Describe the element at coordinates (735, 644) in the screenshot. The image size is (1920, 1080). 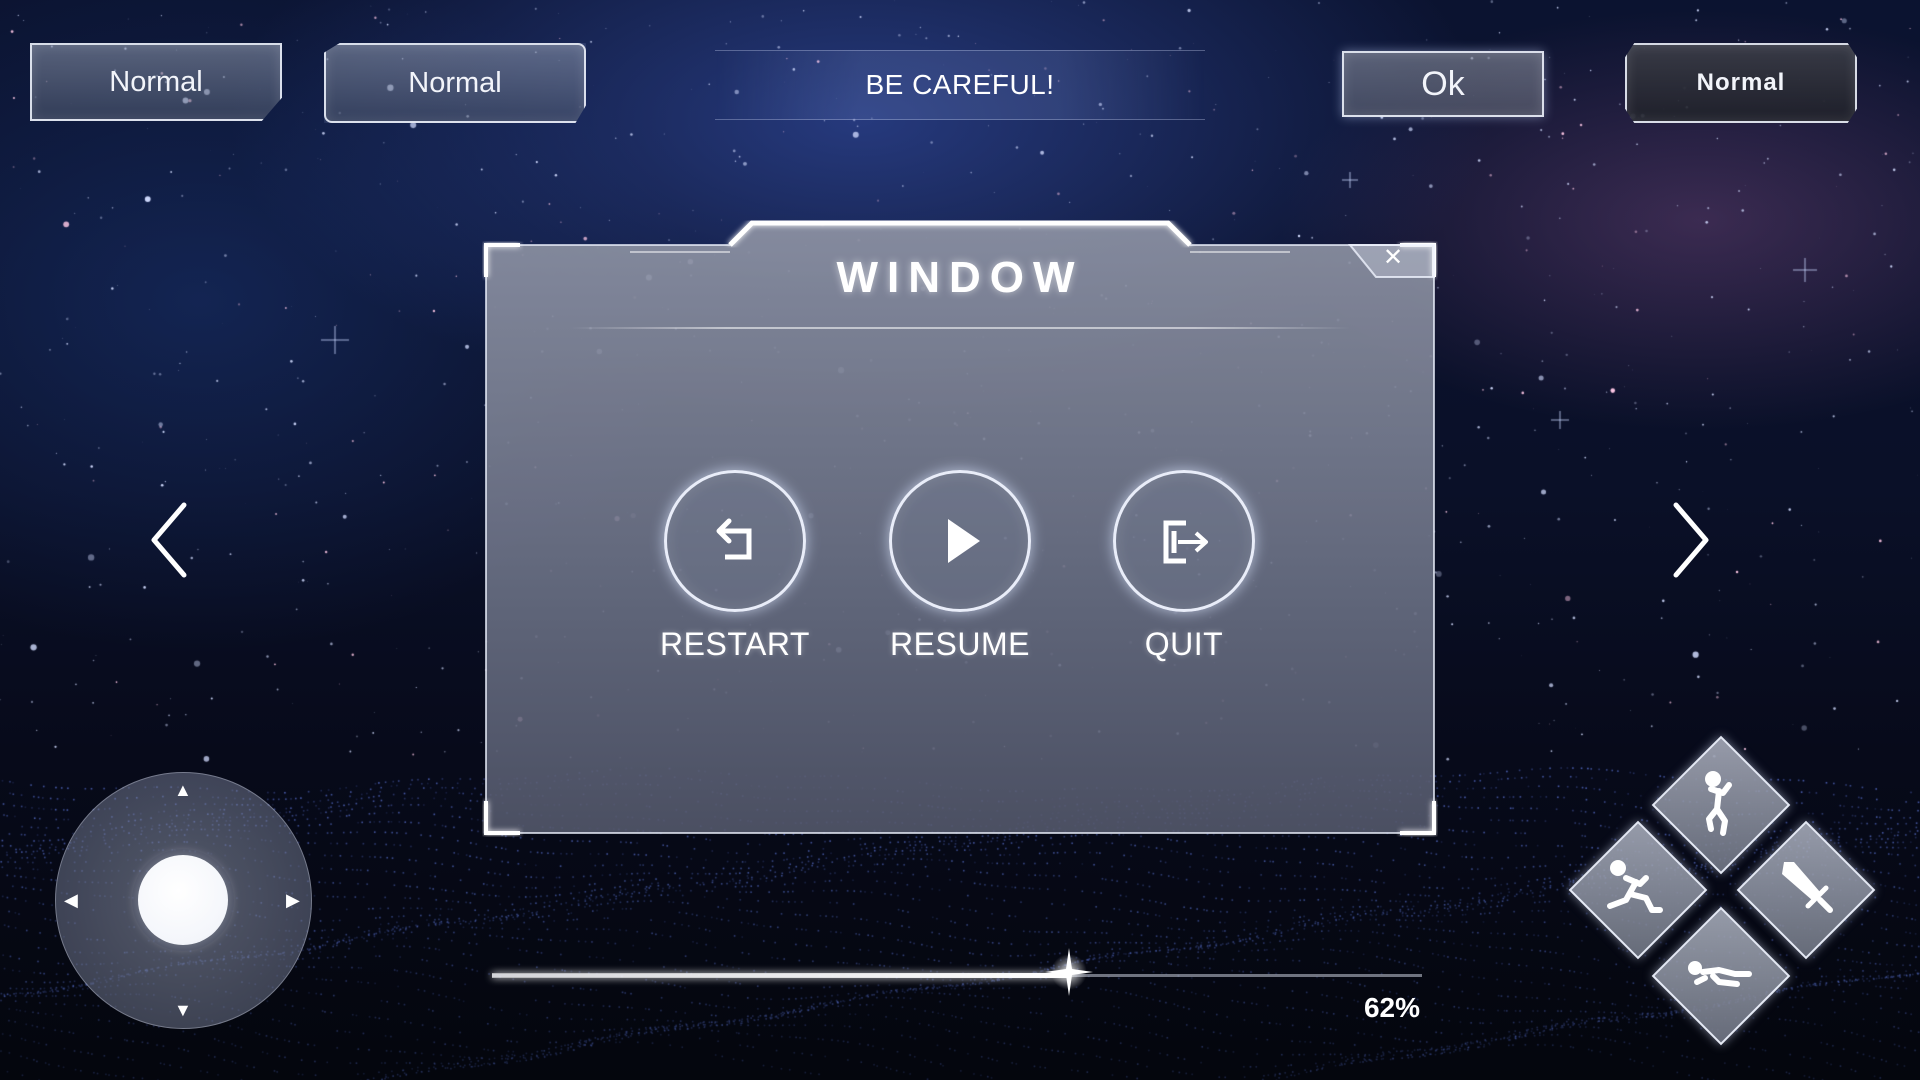
I see `restart-label: RESTART` at that location.